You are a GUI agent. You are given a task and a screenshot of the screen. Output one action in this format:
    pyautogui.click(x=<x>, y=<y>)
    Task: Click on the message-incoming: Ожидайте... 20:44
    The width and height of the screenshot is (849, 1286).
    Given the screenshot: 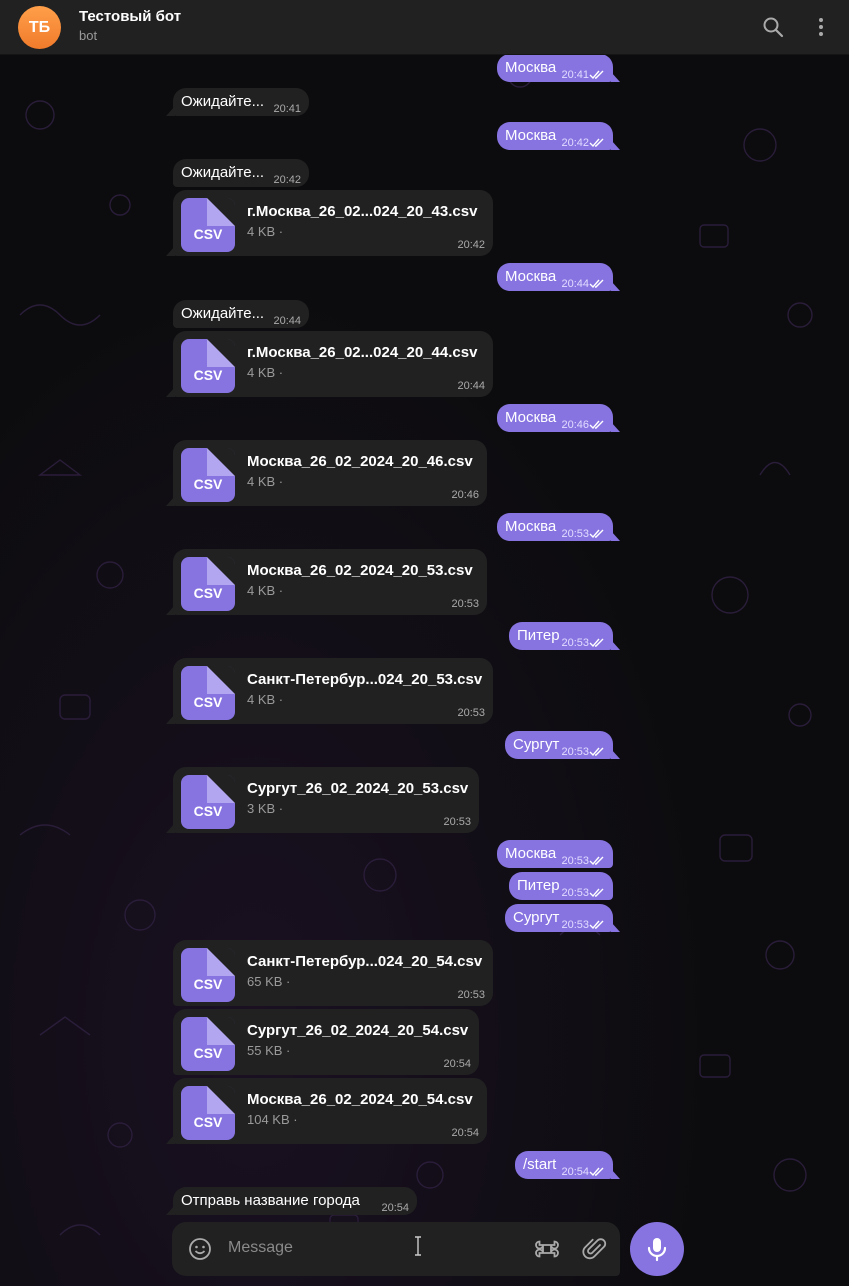 What is the action you would take?
    pyautogui.click(x=241, y=314)
    